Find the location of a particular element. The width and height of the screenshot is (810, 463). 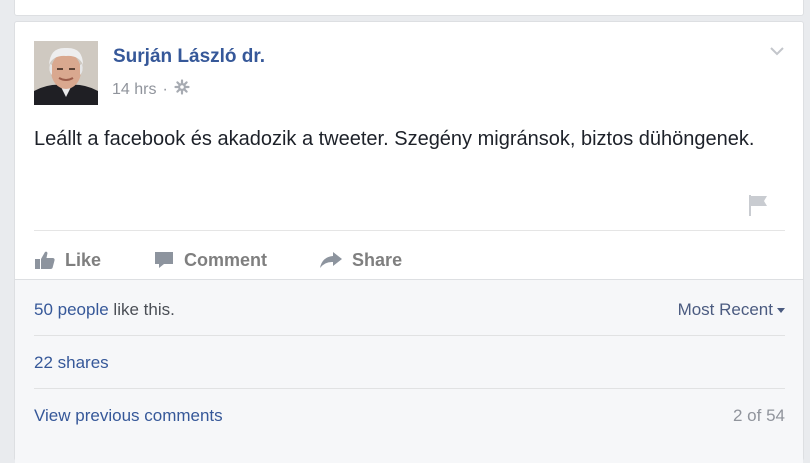

comment-icon is located at coordinates (164, 260).